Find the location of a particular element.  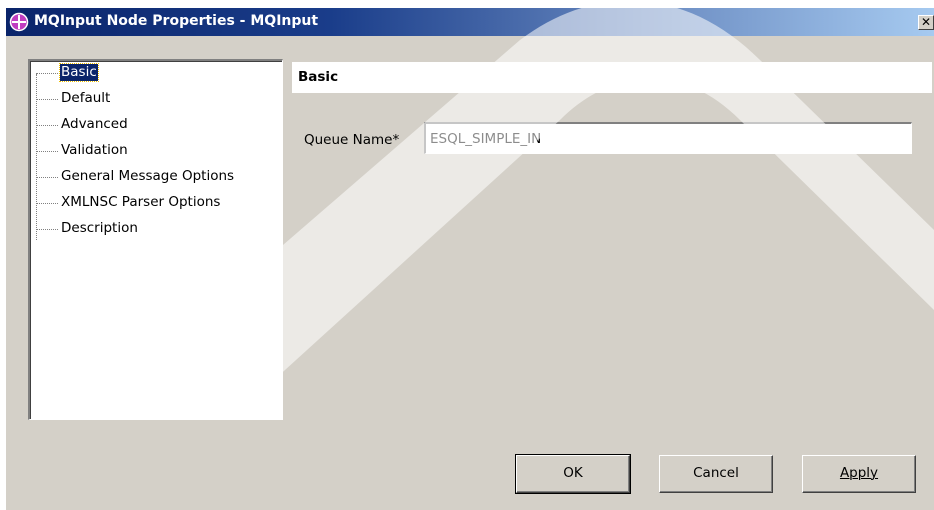

ok-button: OK is located at coordinates (573, 474).